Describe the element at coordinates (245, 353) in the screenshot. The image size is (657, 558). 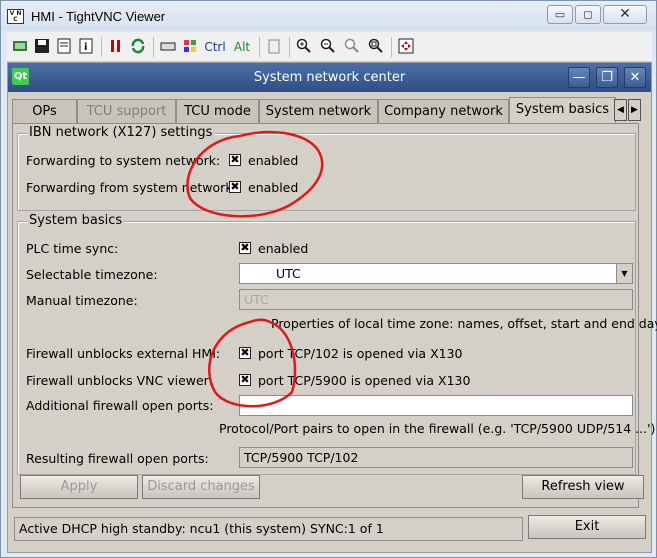
I see `firewall-hmi-checkbox: ✖` at that location.